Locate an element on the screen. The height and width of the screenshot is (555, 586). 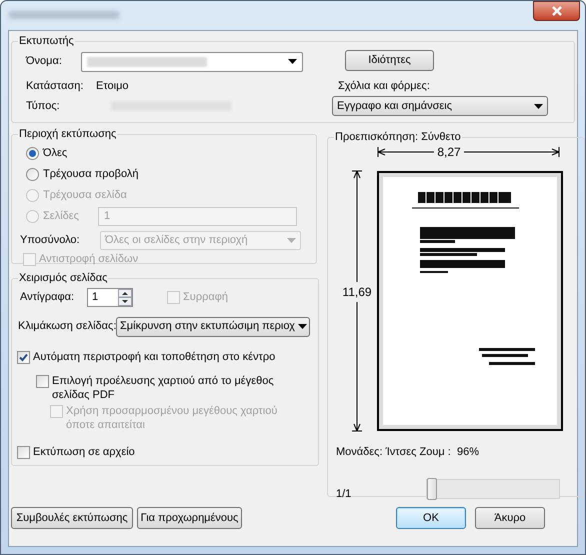
units-zoom-label: Μονάδες: Ίντσες Ζουμ : 96% is located at coordinates (407, 452).